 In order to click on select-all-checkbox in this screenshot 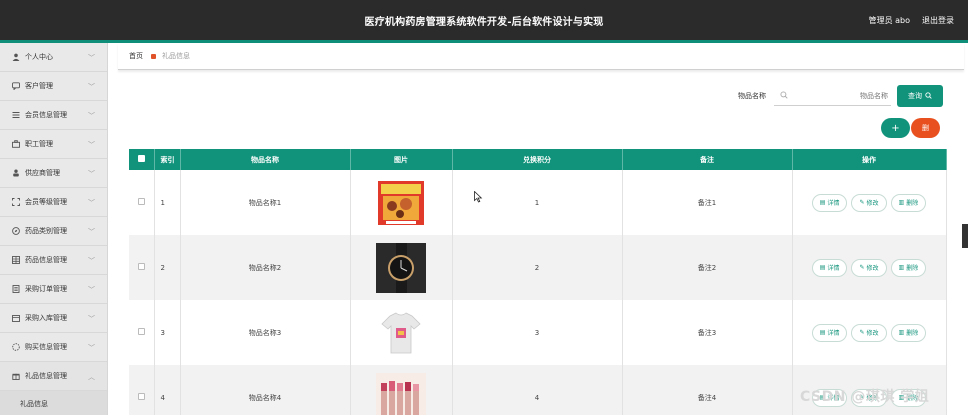, I will do `click(141, 158)`.